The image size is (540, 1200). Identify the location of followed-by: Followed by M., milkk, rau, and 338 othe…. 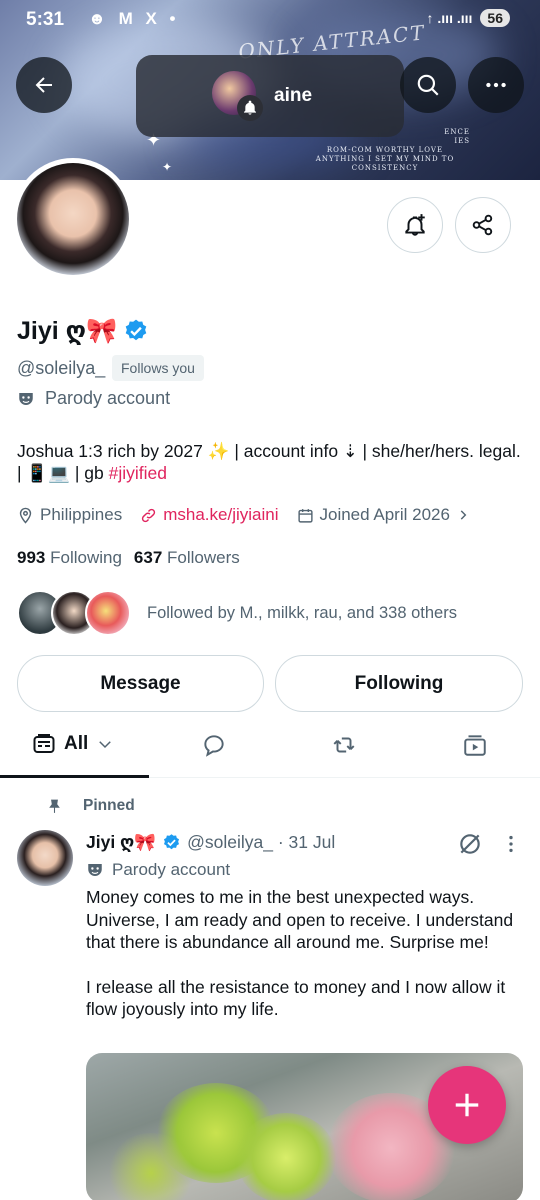
(237, 613).